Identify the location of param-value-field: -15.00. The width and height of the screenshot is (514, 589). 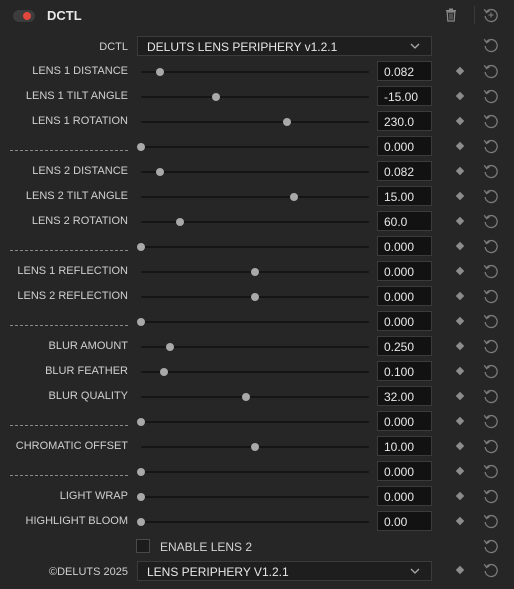
(404, 96).